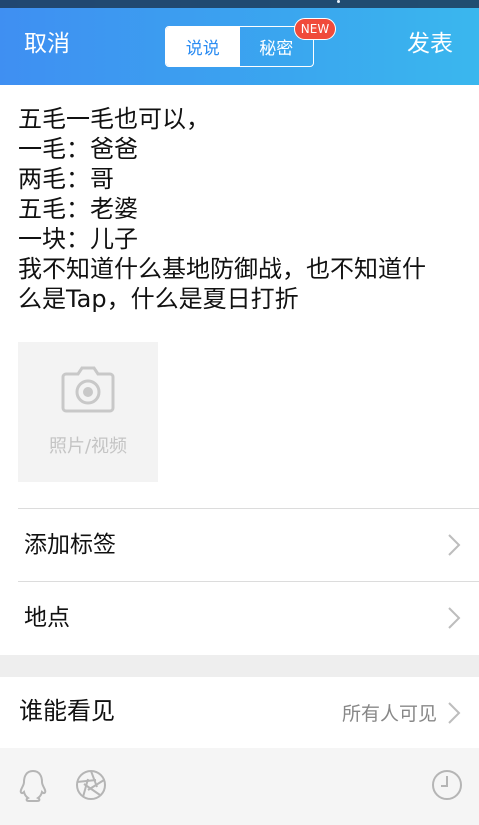  What do you see at coordinates (91, 785) in the screenshot?
I see `aperture-icon` at bounding box center [91, 785].